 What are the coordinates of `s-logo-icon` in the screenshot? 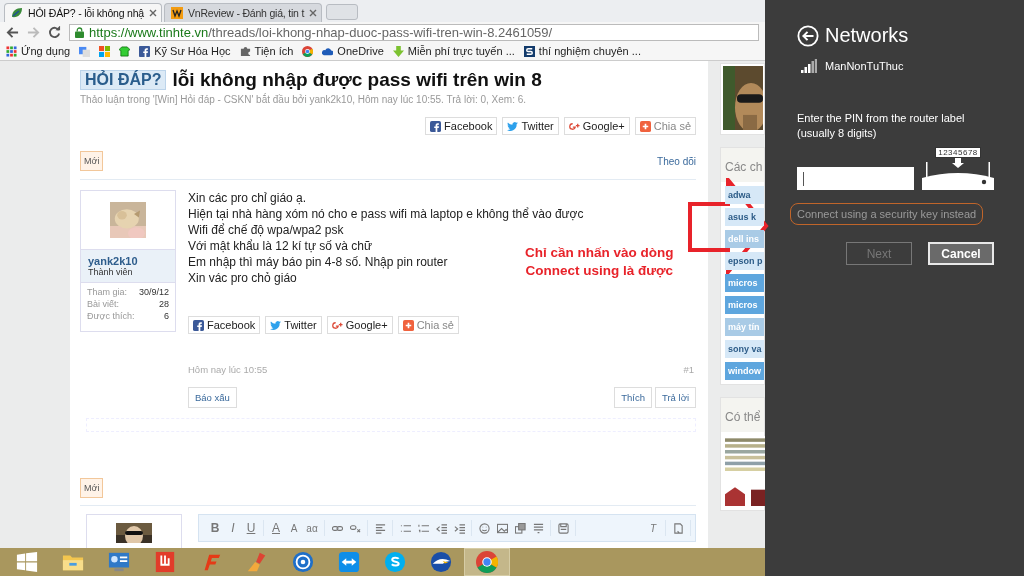 It's located at (529, 51).